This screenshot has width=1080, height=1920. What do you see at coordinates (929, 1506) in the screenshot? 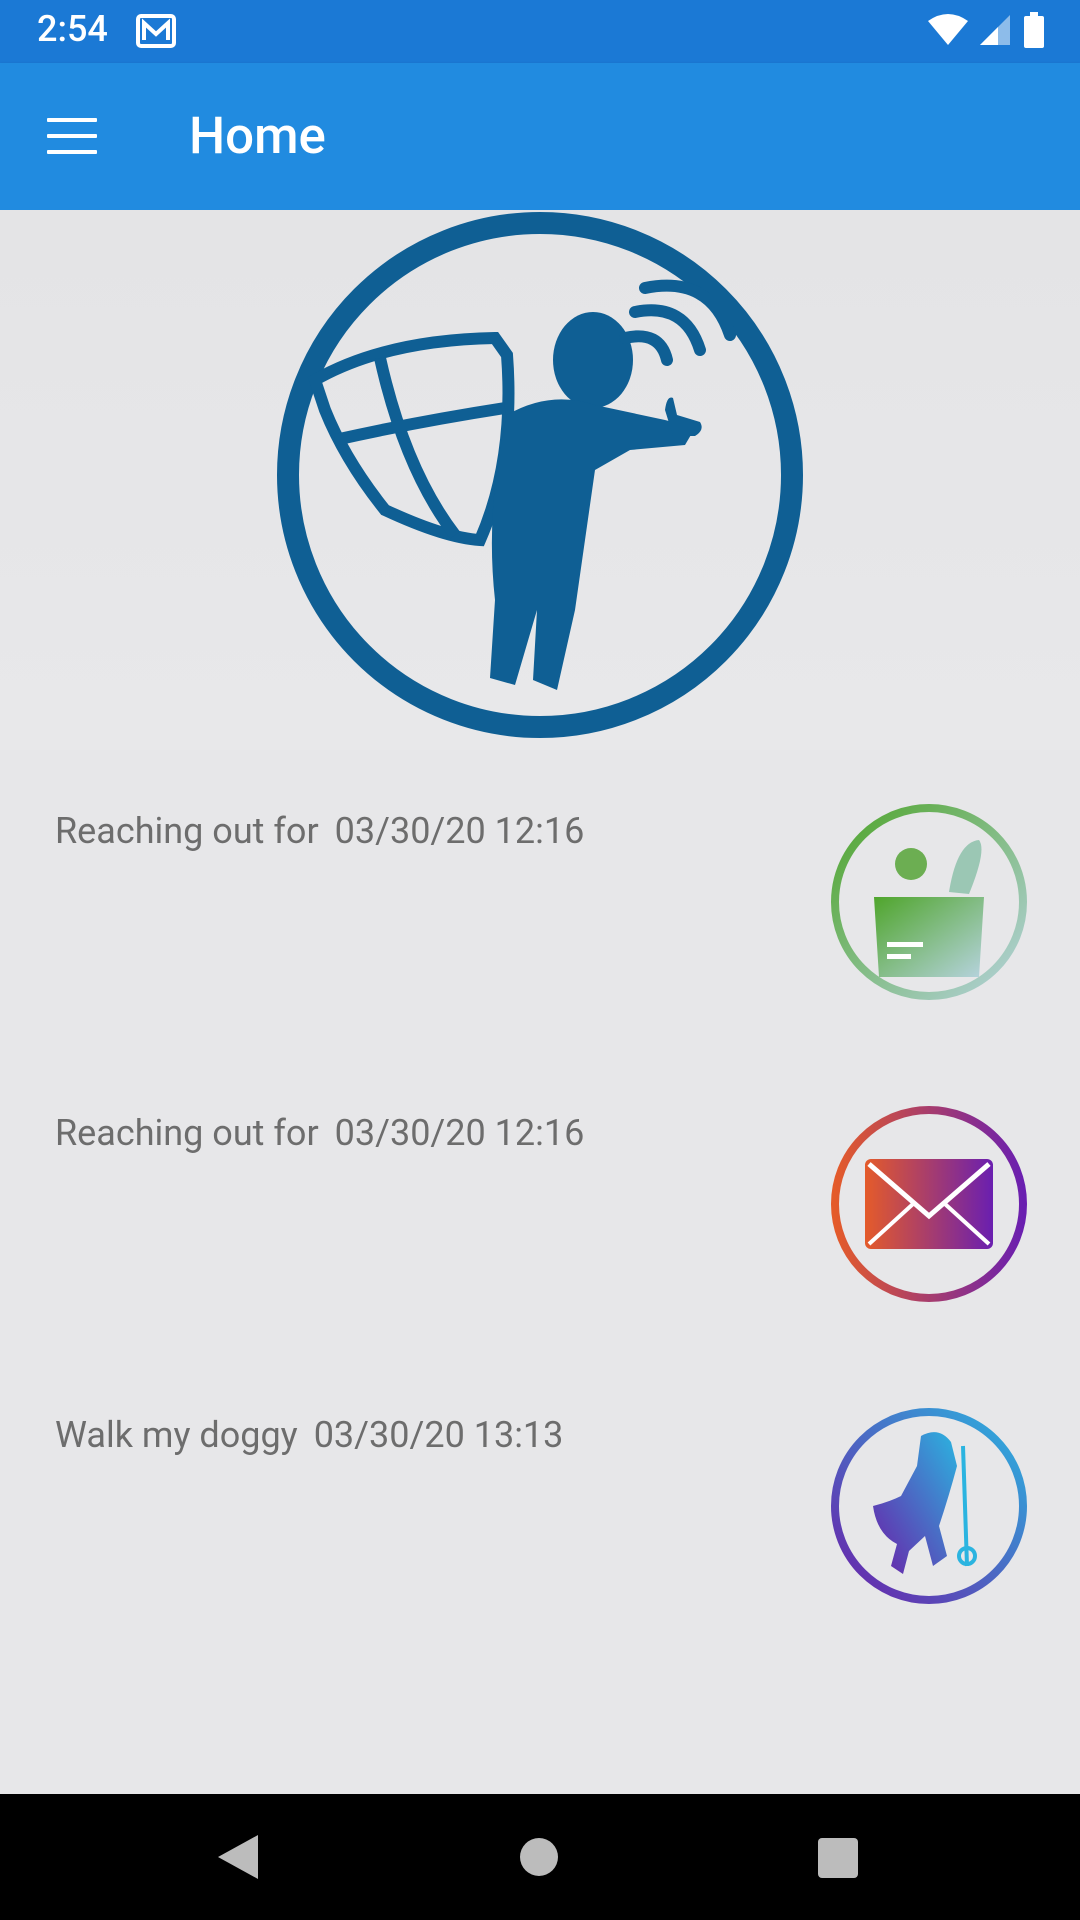
I see `dog-leash-icon` at bounding box center [929, 1506].